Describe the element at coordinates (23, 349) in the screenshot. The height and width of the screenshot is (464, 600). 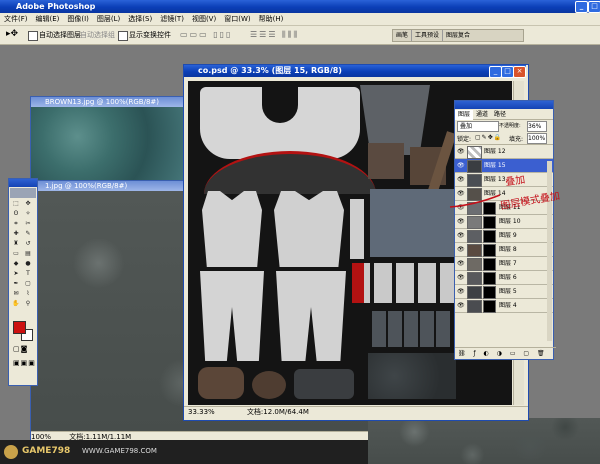
I see `quick-mask-icon: ▢◙` at that location.